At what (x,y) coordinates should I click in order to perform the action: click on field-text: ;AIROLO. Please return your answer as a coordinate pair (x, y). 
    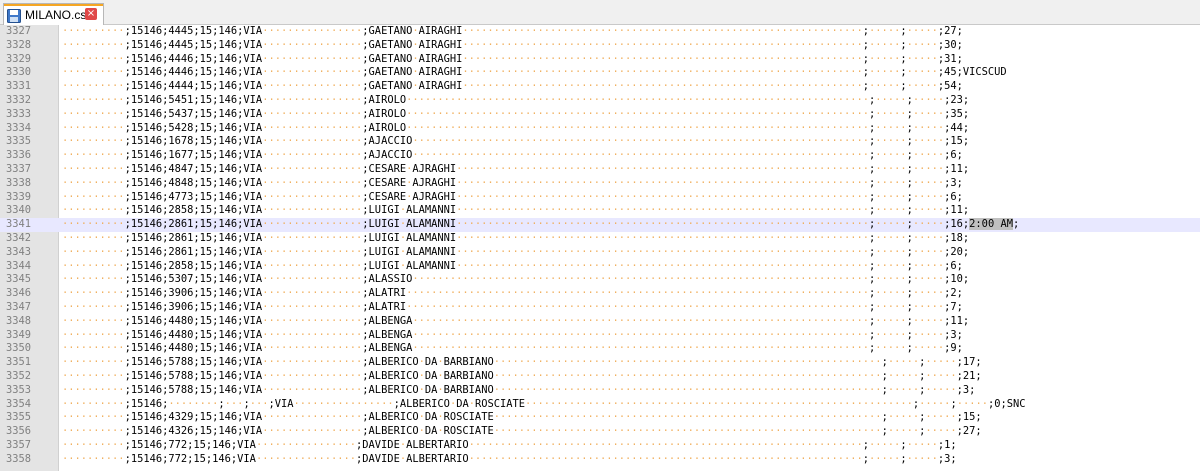
    Looking at the image, I should click on (384, 99).